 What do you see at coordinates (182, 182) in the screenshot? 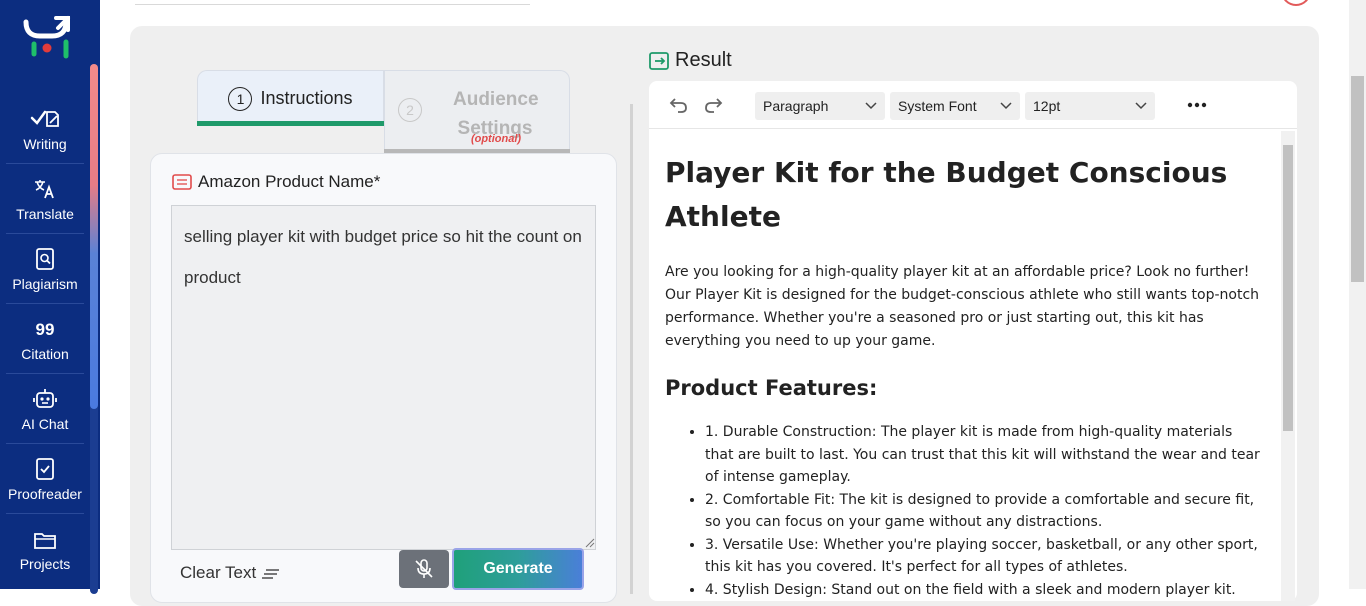
I see `keyboard-icon` at bounding box center [182, 182].